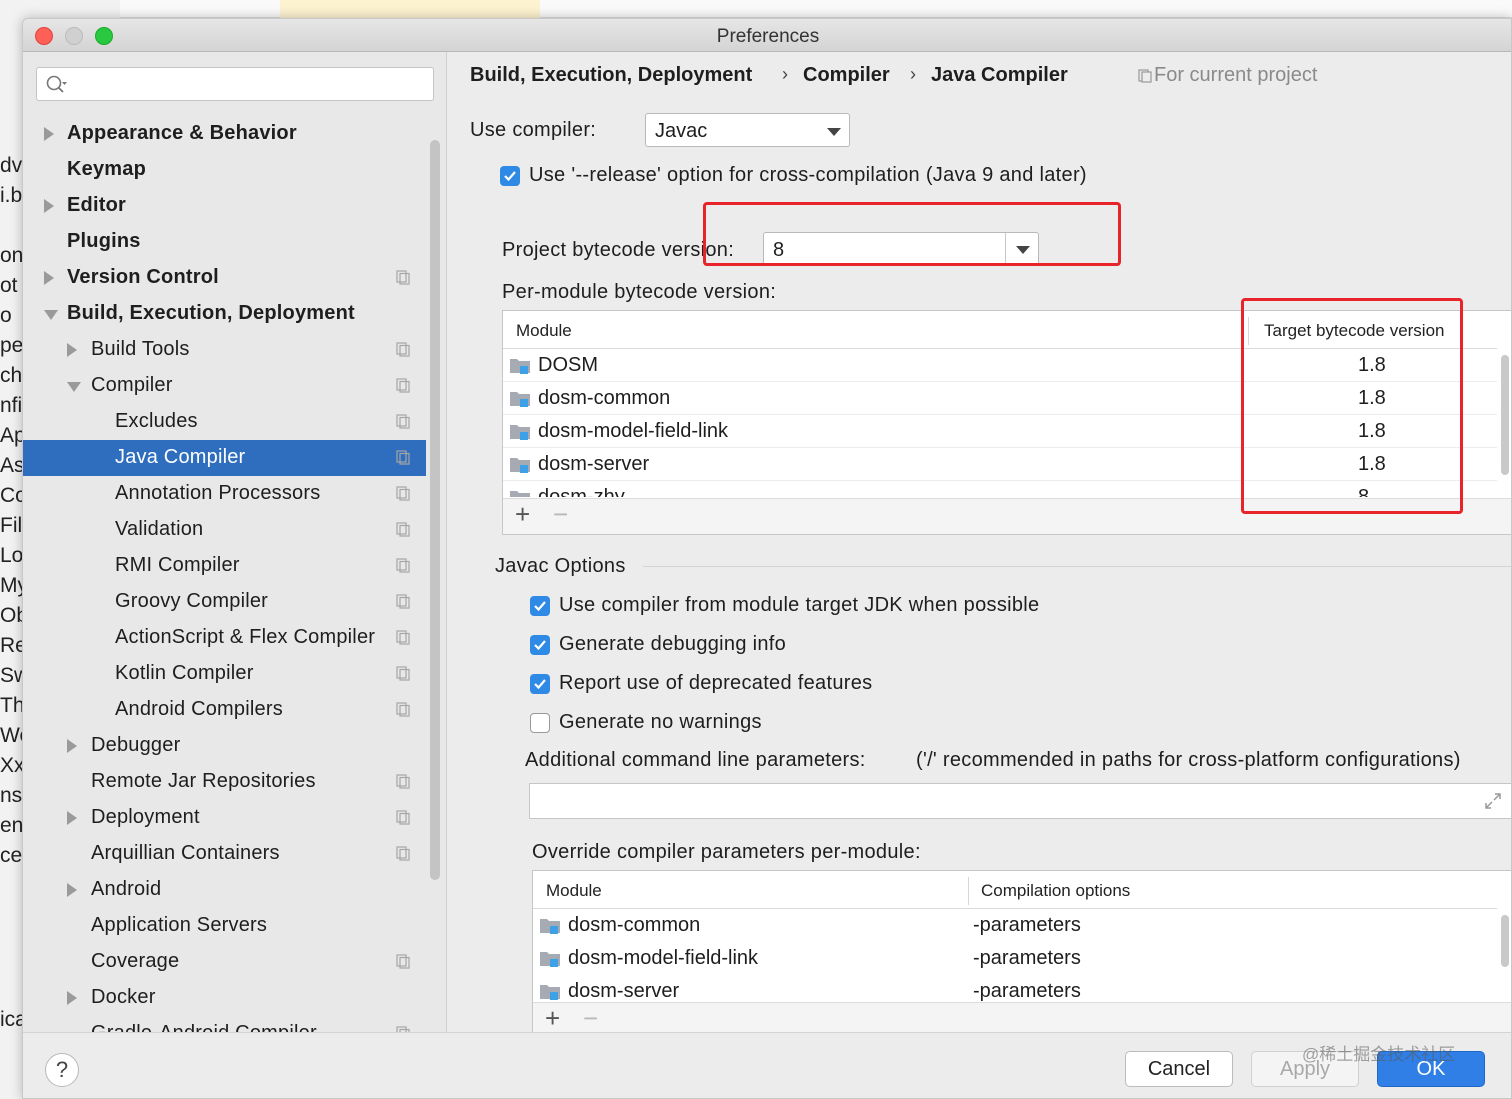  I want to click on release-option-checkbox, so click(510, 176).